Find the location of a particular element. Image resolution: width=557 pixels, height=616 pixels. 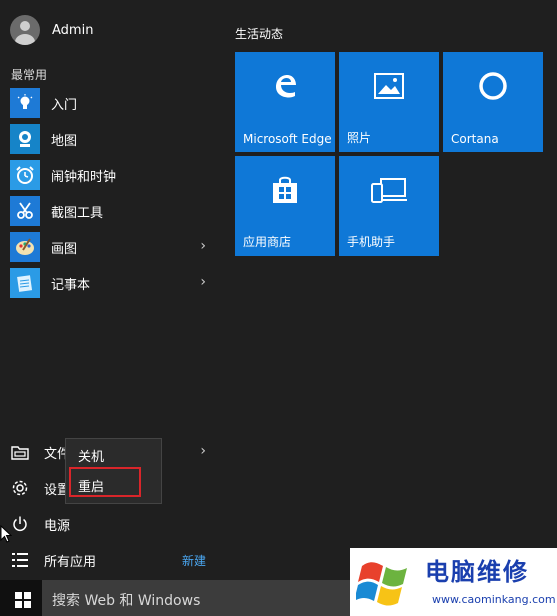

watermark-logo: 电脑维修 www.caominkang.com is located at coordinates (453, 582).